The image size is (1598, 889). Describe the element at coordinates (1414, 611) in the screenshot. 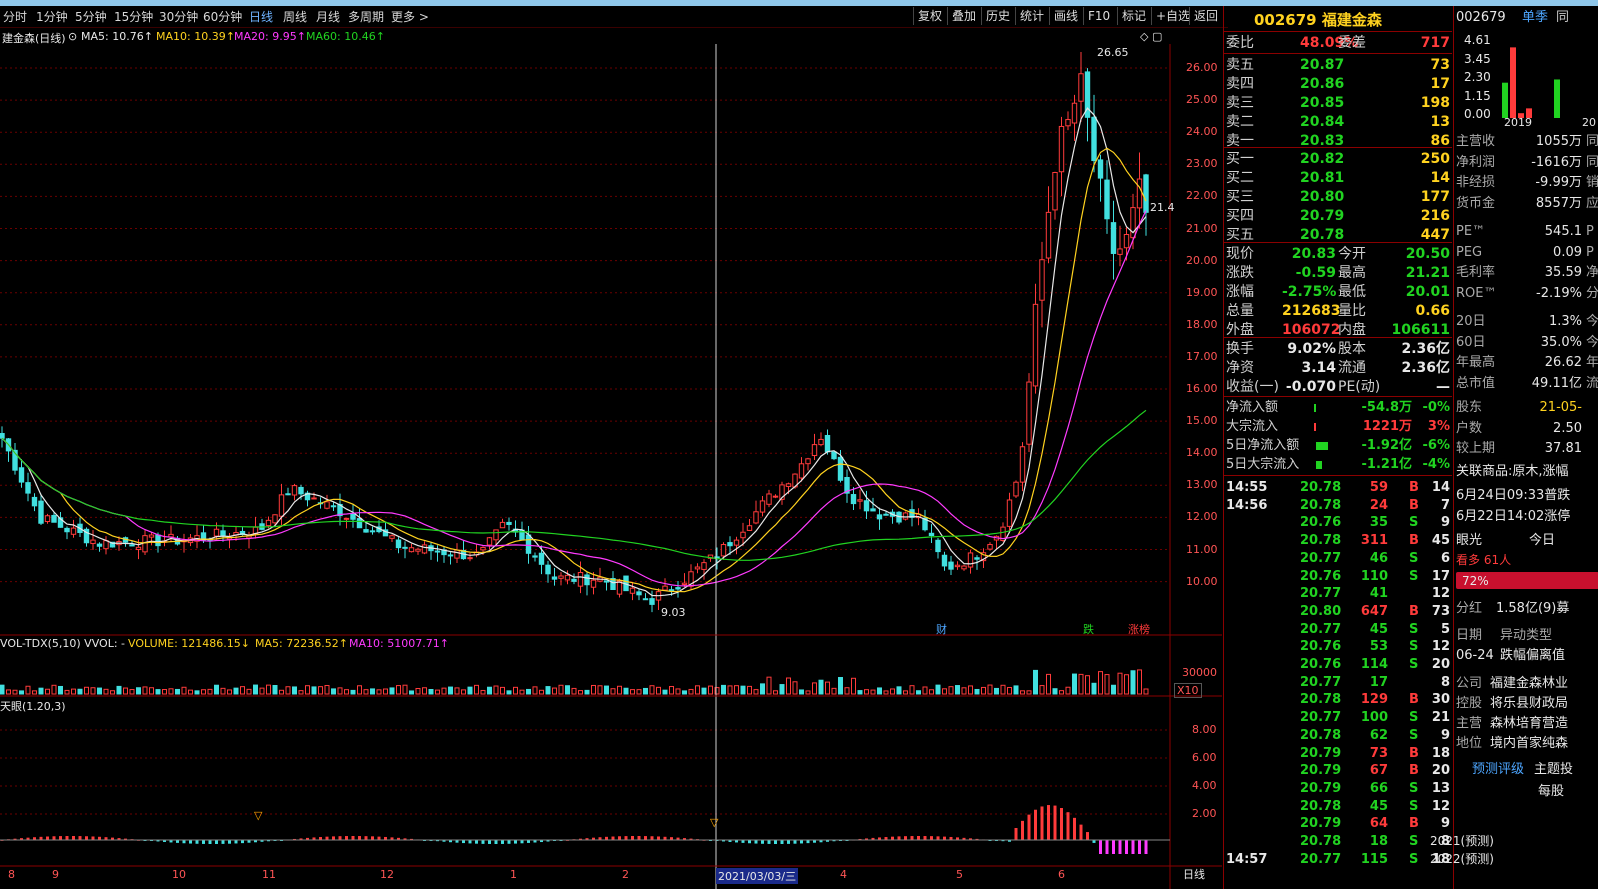

I see `tick-side: B` at that location.